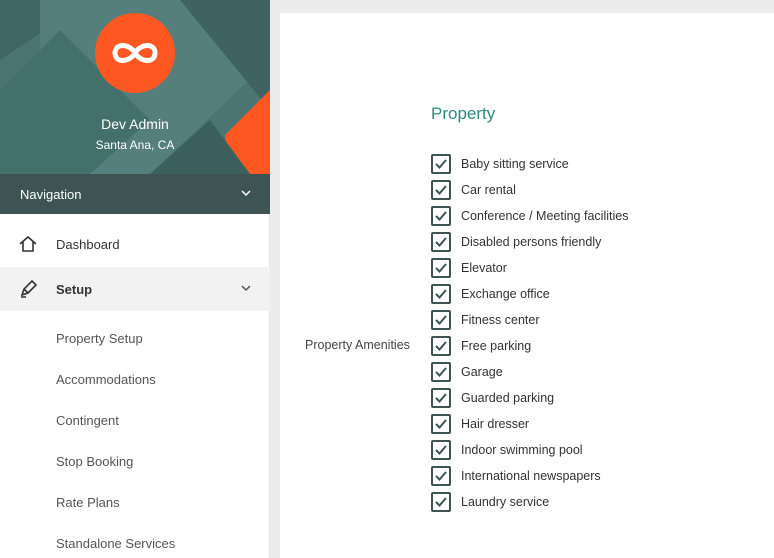  What do you see at coordinates (482, 372) in the screenshot?
I see `amenity-label: Garage` at bounding box center [482, 372].